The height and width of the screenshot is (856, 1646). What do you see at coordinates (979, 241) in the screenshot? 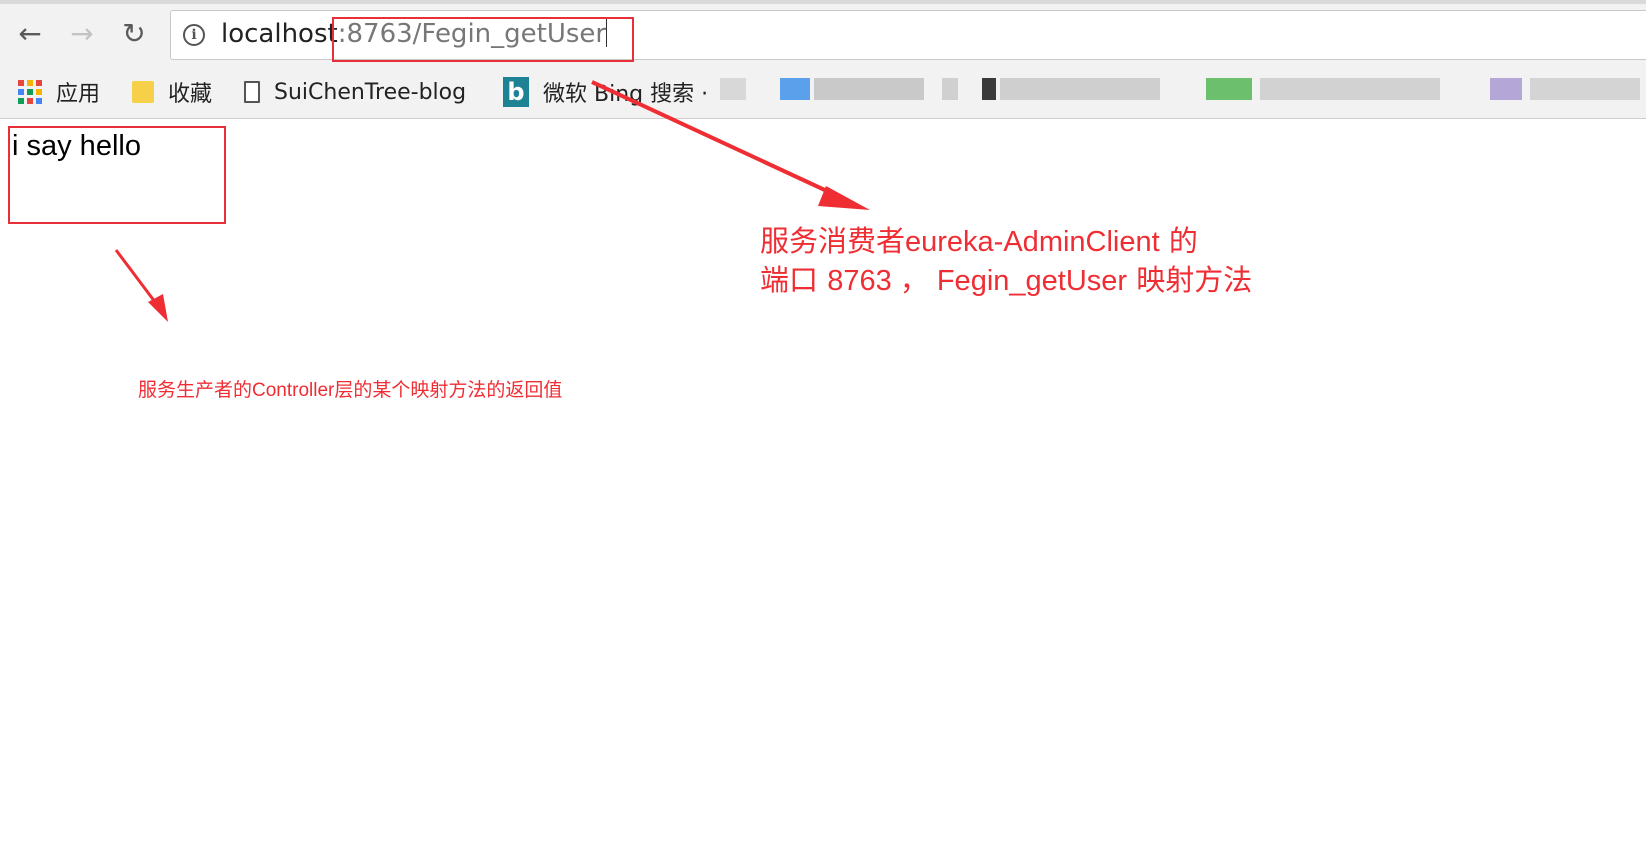
I see `consumer-annotation-line1: 服务消费者eureka-AdminClient 的` at bounding box center [979, 241].